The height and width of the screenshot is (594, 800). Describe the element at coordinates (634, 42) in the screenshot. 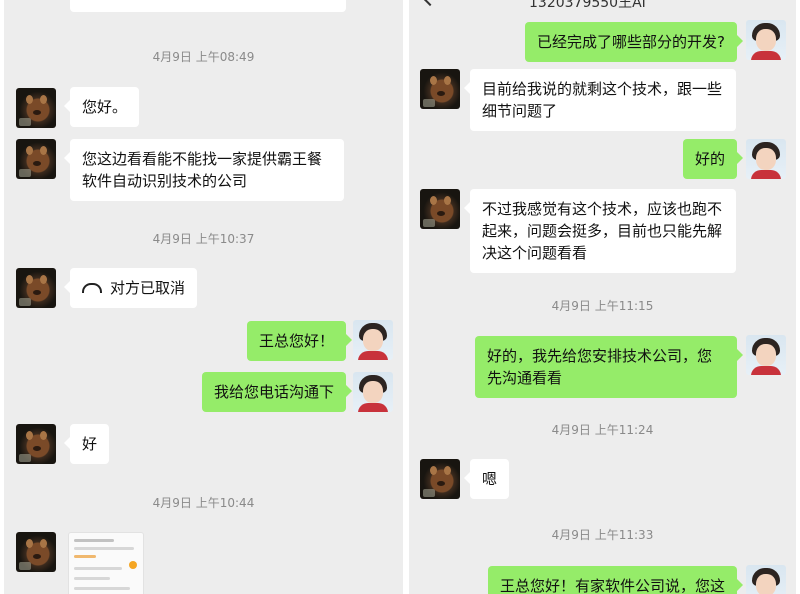

I see `message-bubble: 已经完成了哪些部分的开发?` at that location.